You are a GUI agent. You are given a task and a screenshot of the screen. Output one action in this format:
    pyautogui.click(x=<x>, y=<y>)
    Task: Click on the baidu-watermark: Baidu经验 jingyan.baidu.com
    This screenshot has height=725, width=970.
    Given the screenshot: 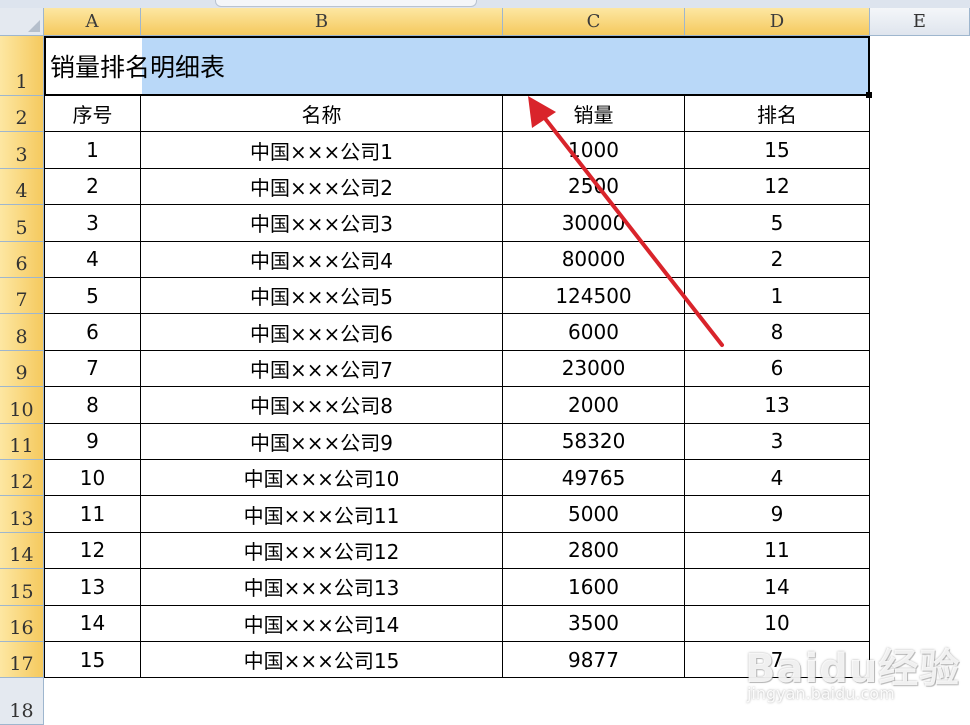 What is the action you would take?
    pyautogui.click(x=857, y=663)
    